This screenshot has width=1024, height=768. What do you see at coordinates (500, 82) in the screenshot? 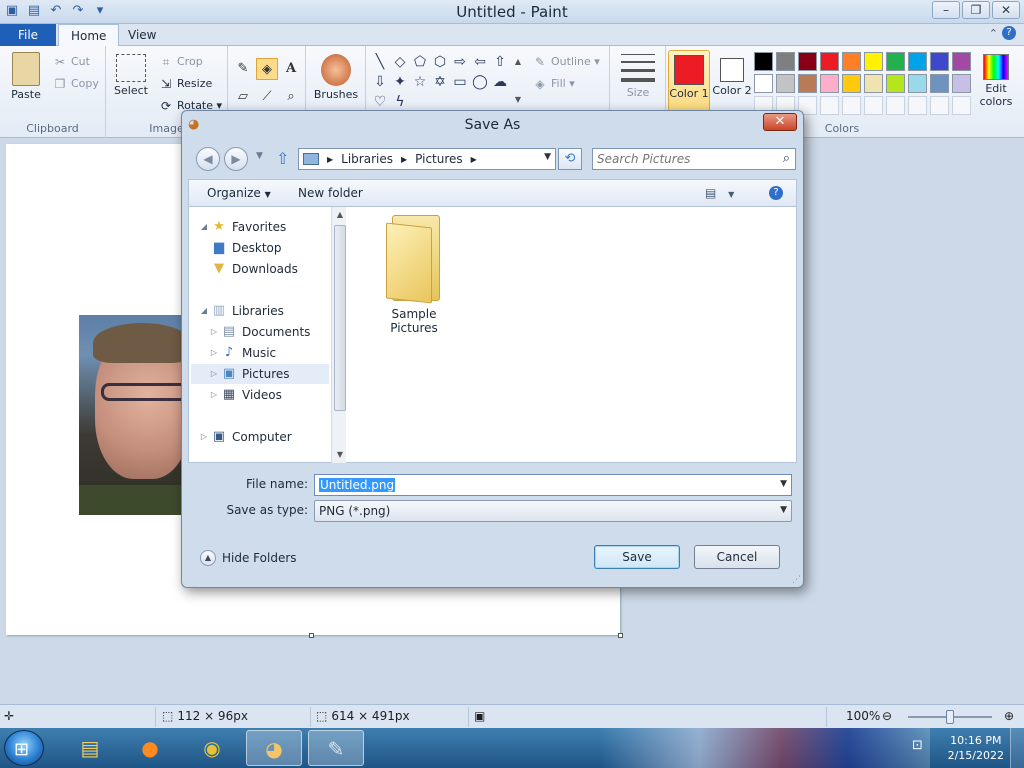
I see `cloud-callout-icon: ☁` at bounding box center [500, 82].